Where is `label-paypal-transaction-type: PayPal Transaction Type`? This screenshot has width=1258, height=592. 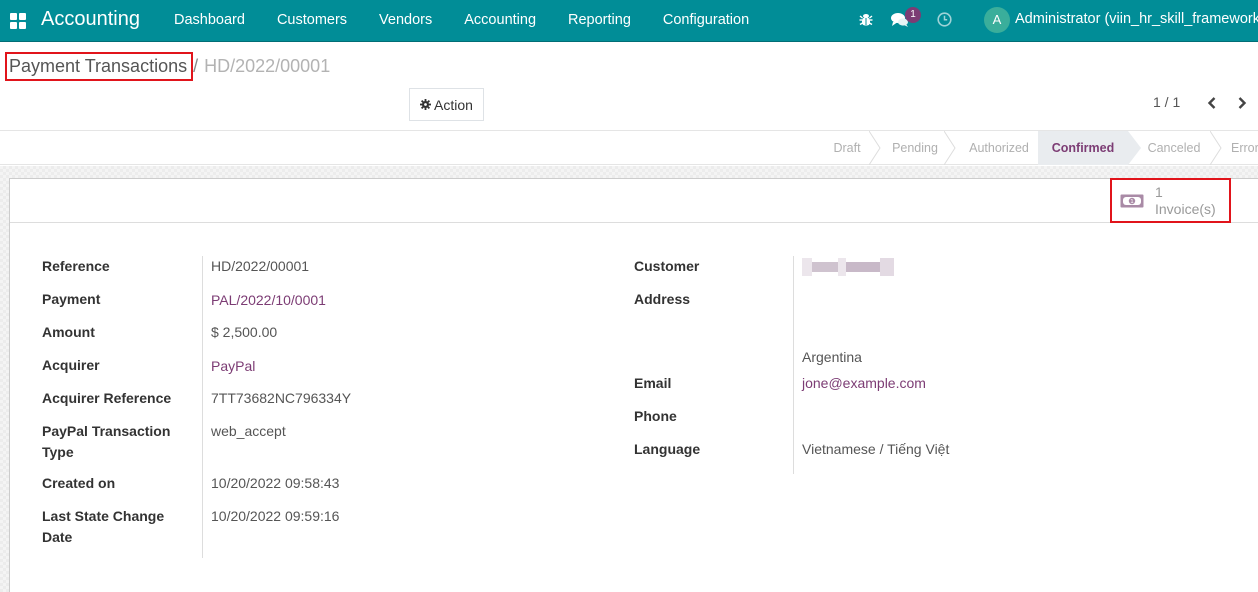 label-paypal-transaction-type: PayPal Transaction Type is located at coordinates (106, 441).